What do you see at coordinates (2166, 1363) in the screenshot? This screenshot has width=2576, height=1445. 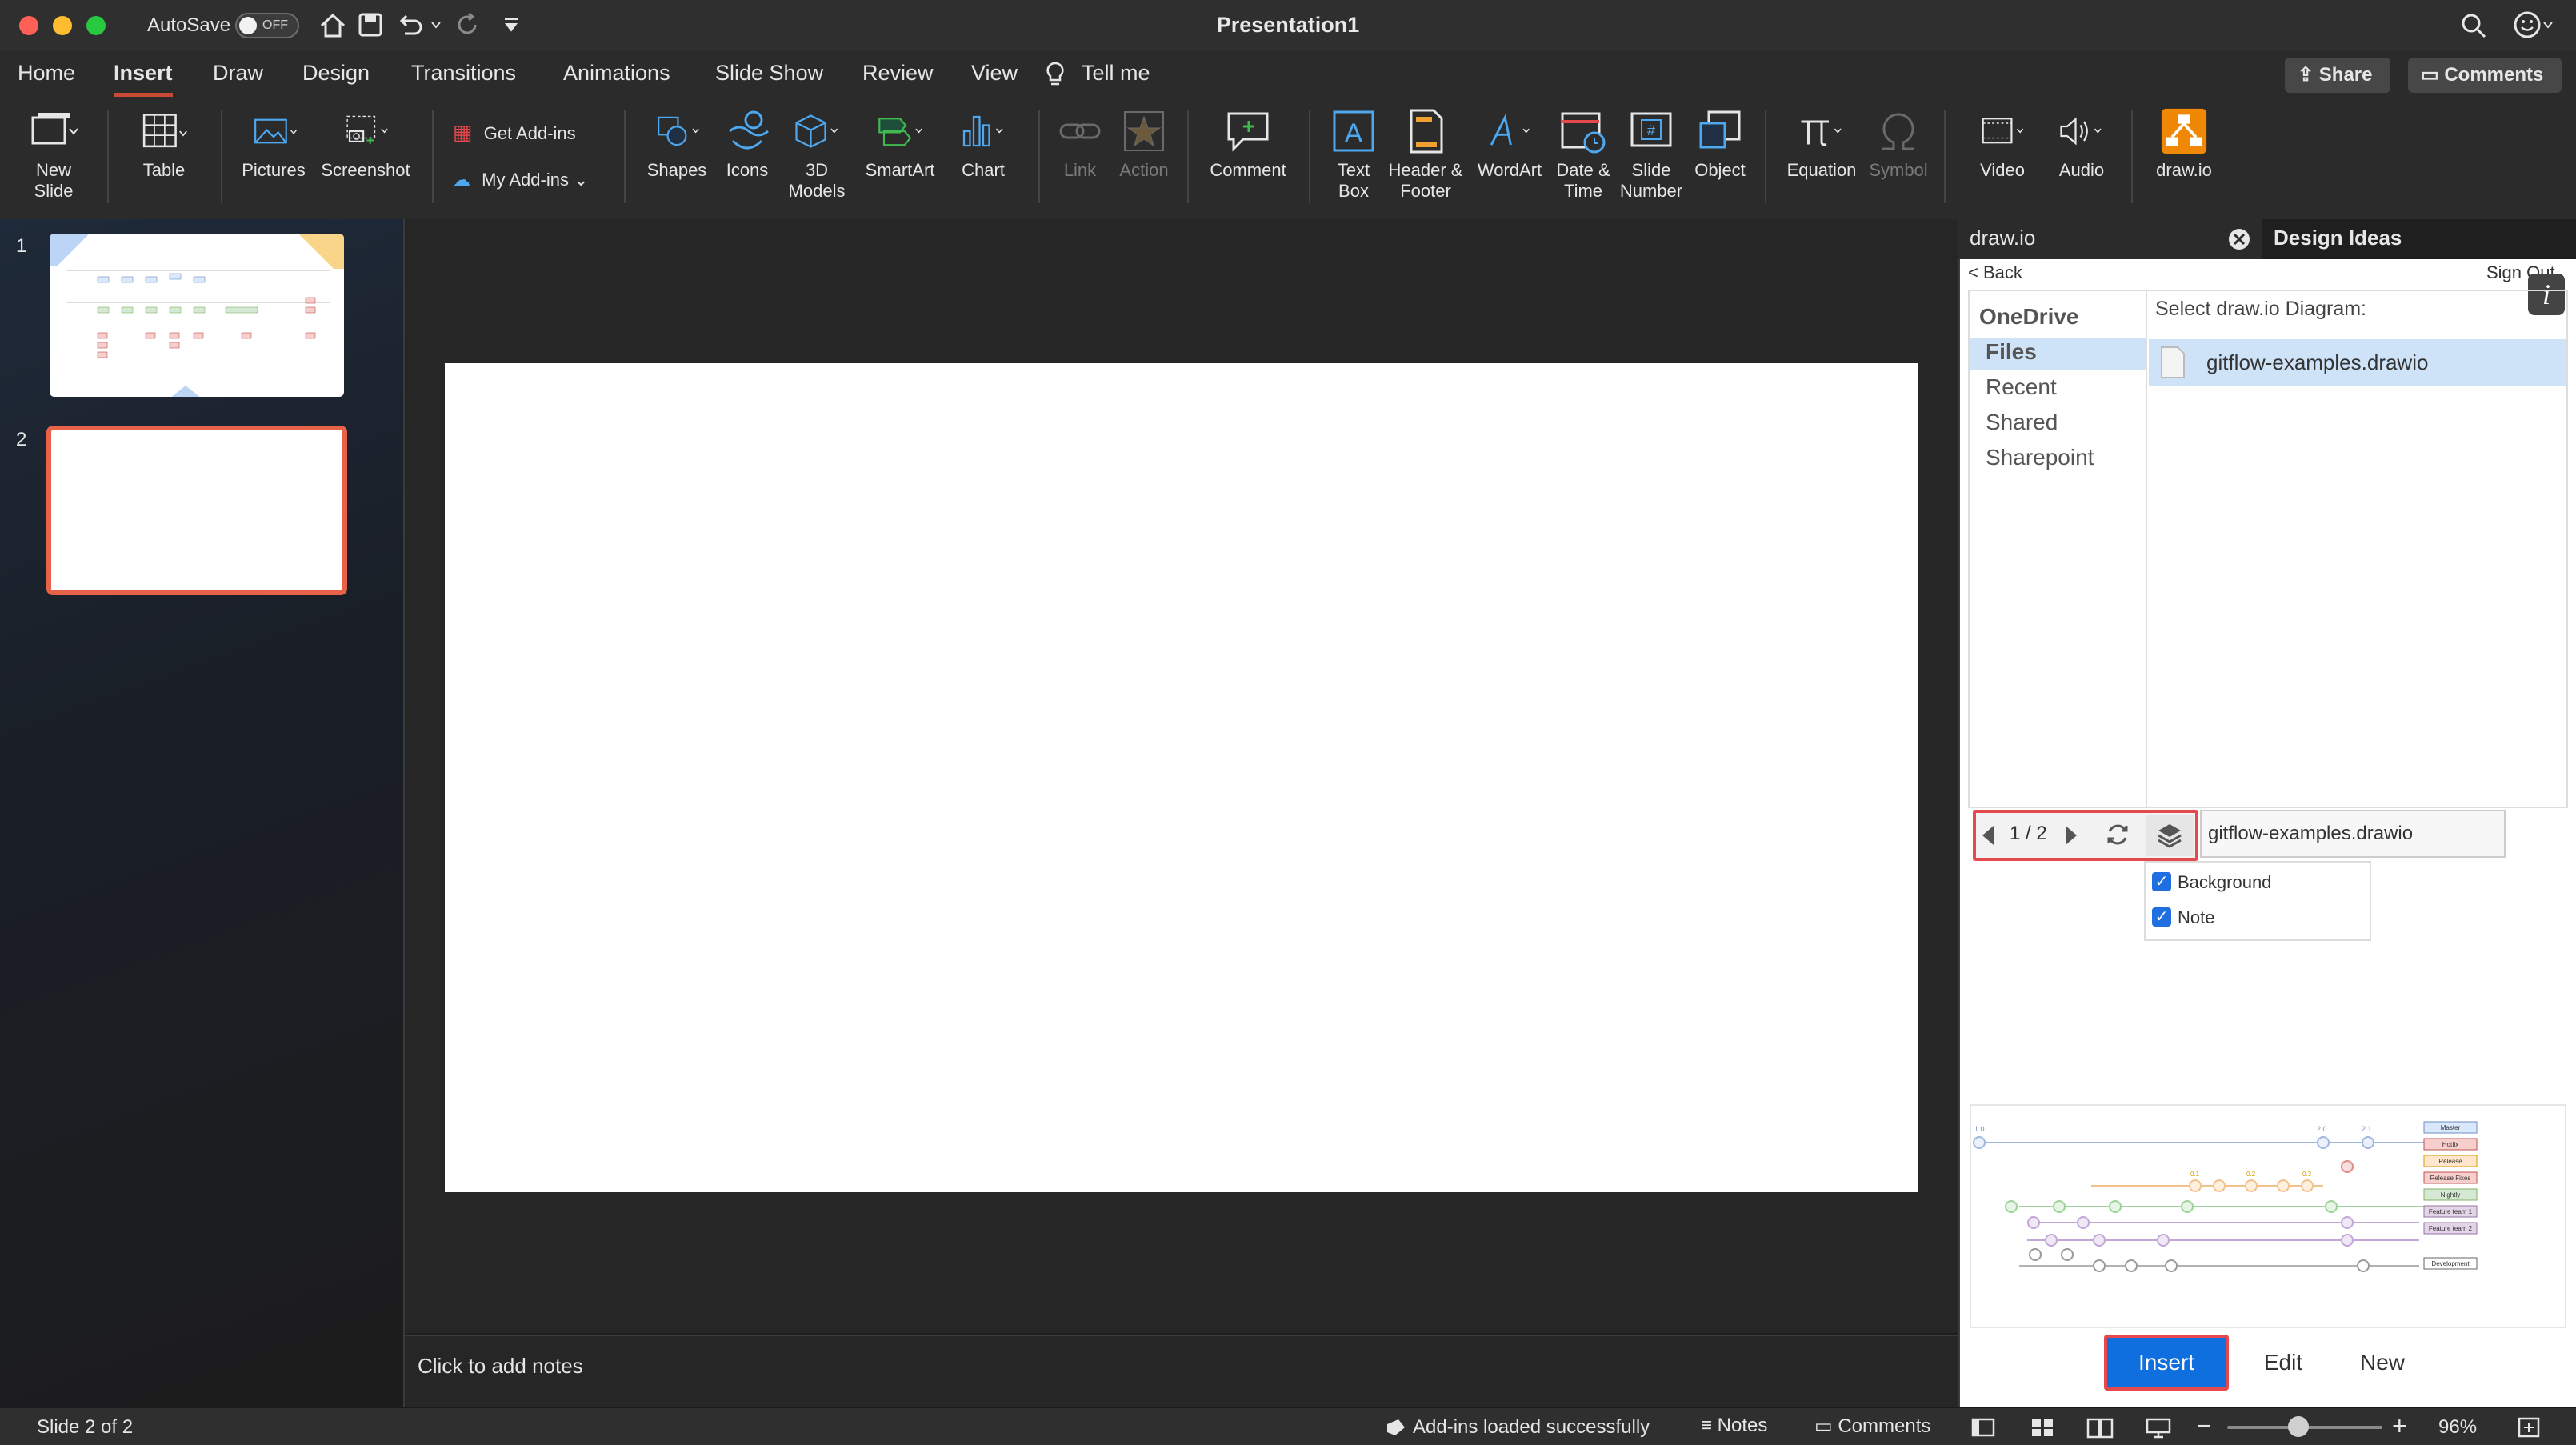 I see `insert-button: Insert` at bounding box center [2166, 1363].